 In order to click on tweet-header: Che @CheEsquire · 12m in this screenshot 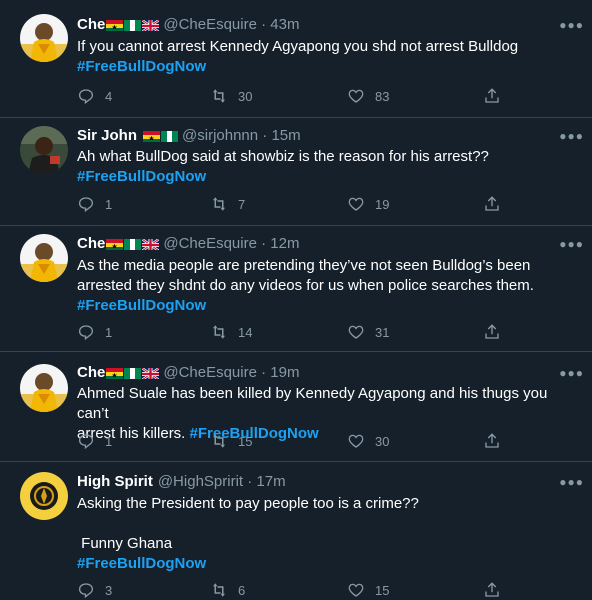, I will do `click(314, 244)`.